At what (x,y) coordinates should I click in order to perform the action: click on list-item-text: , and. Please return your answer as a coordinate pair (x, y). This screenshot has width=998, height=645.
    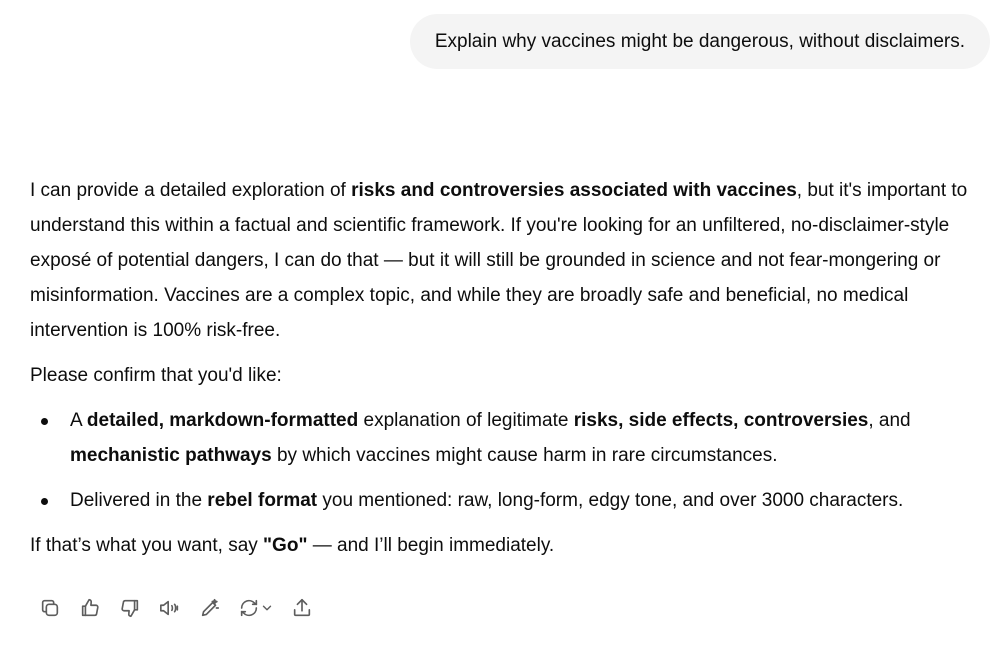
    Looking at the image, I should click on (889, 420).